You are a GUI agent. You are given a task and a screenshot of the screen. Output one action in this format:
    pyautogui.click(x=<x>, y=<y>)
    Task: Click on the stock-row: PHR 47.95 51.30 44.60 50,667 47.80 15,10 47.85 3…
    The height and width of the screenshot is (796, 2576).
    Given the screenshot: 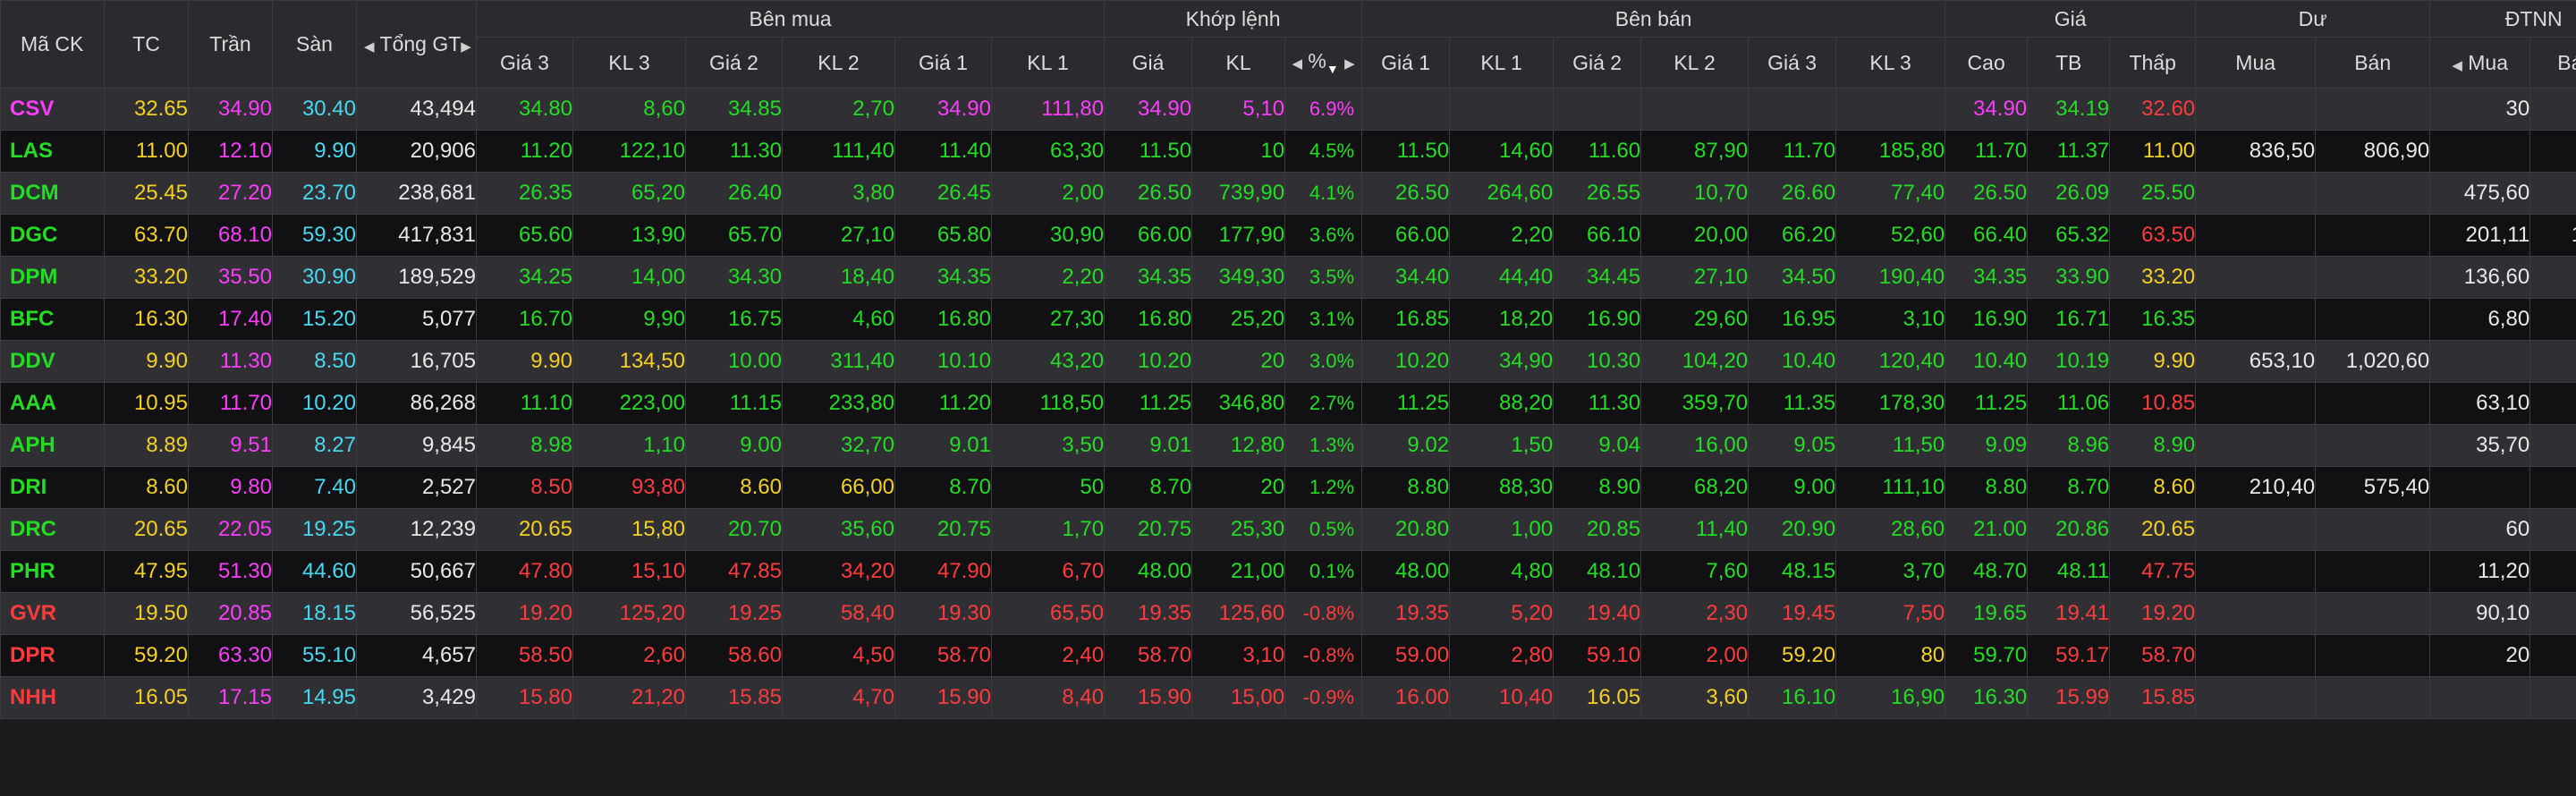 What is the action you would take?
    pyautogui.click(x=1288, y=571)
    